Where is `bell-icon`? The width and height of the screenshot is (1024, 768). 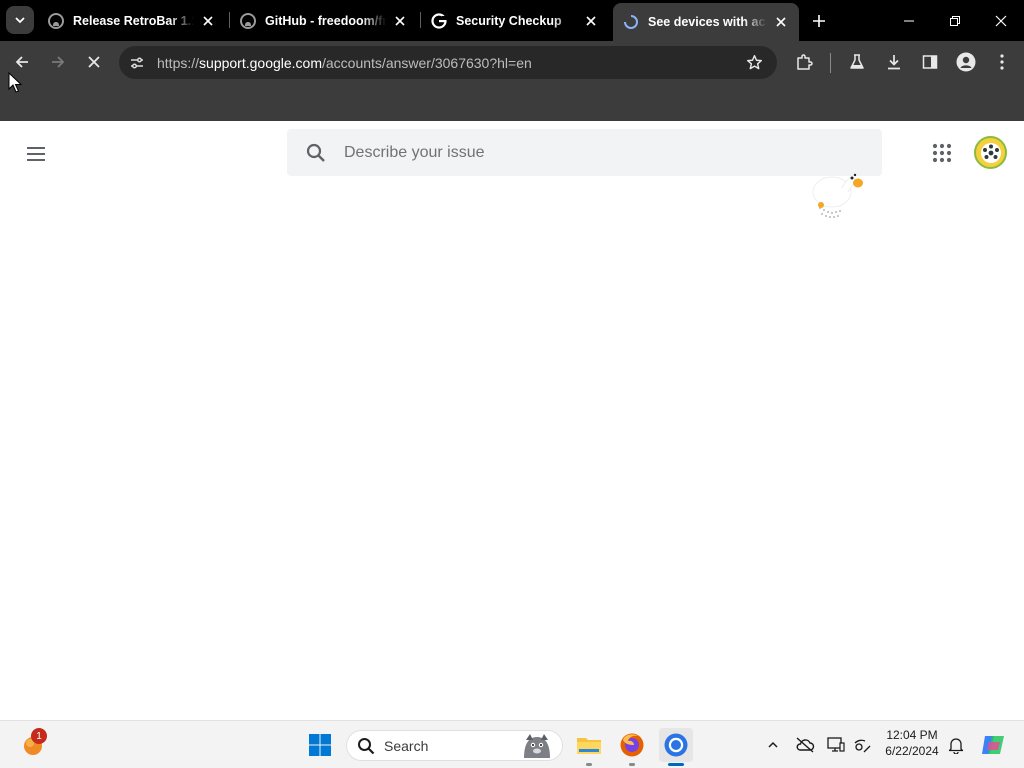 bell-icon is located at coordinates (956, 746).